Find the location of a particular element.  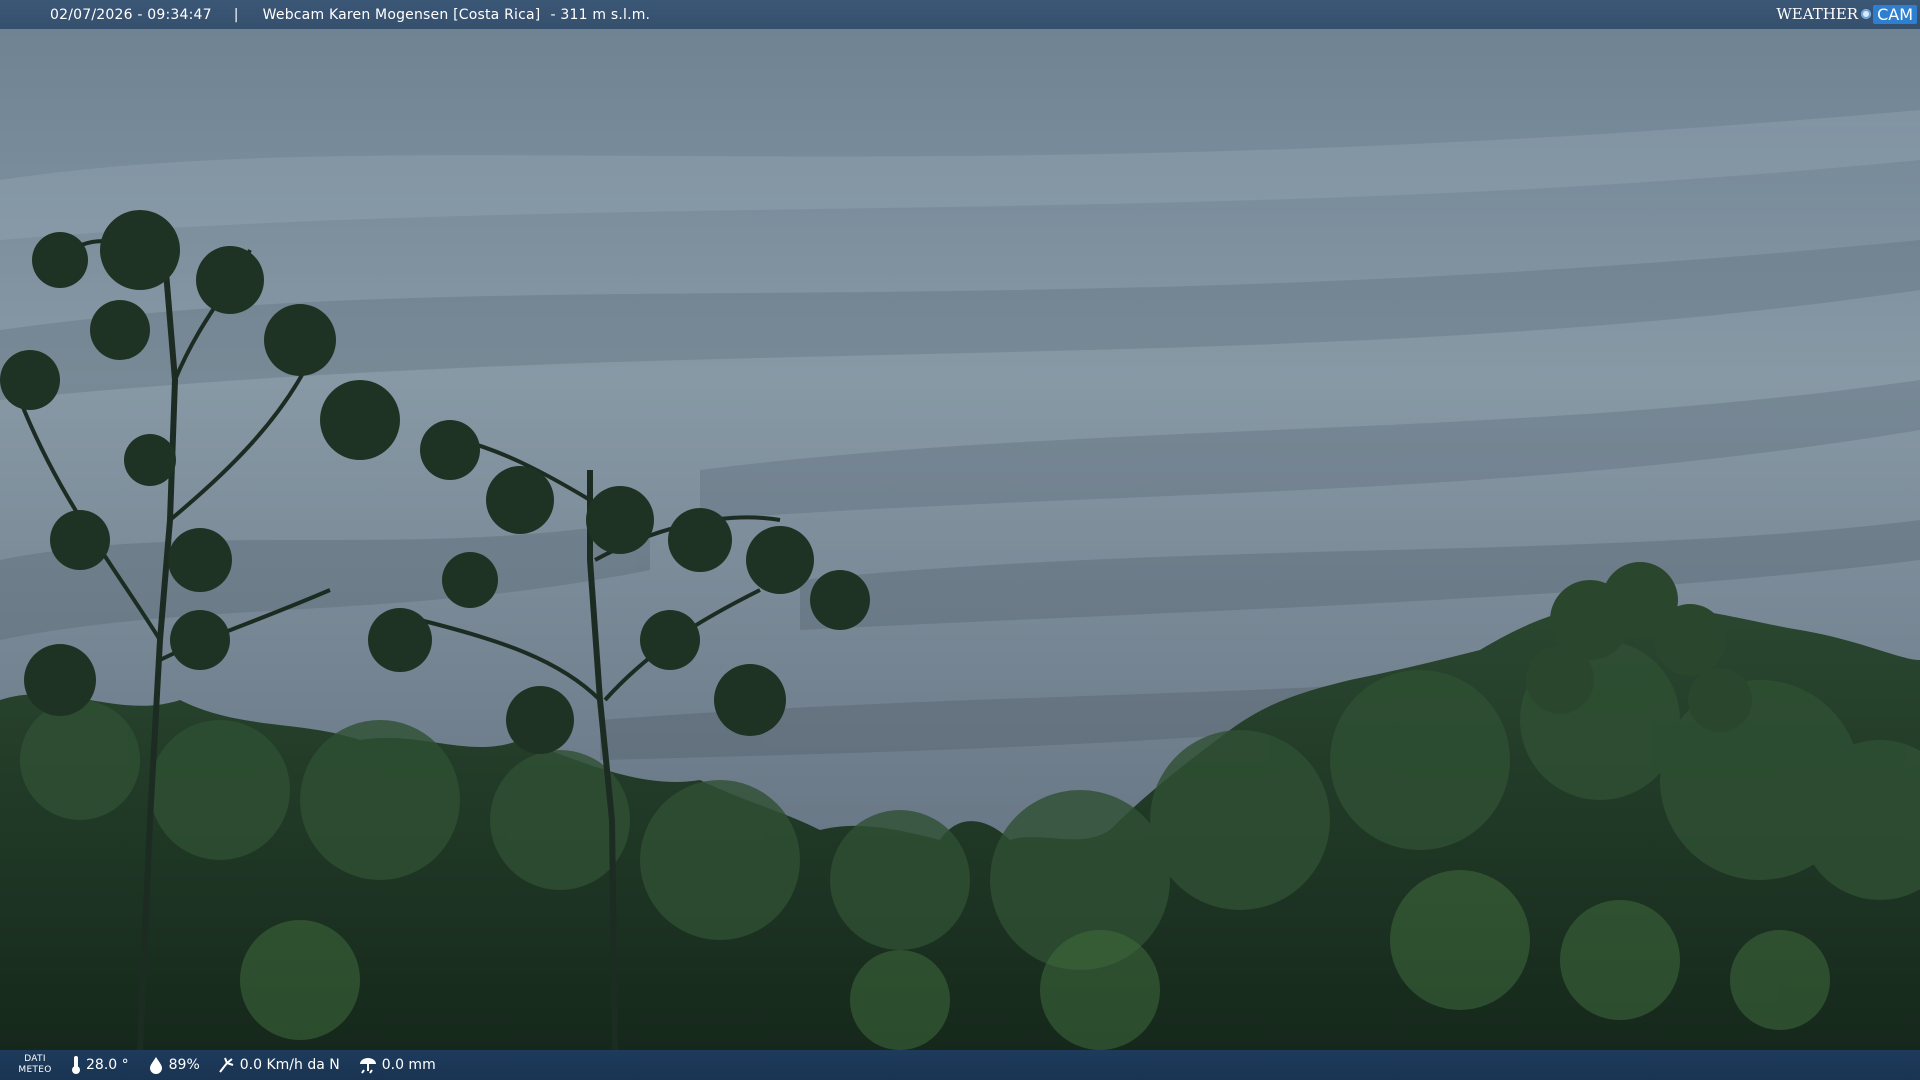

rain-readout: 0.0 mm is located at coordinates (397, 1065).